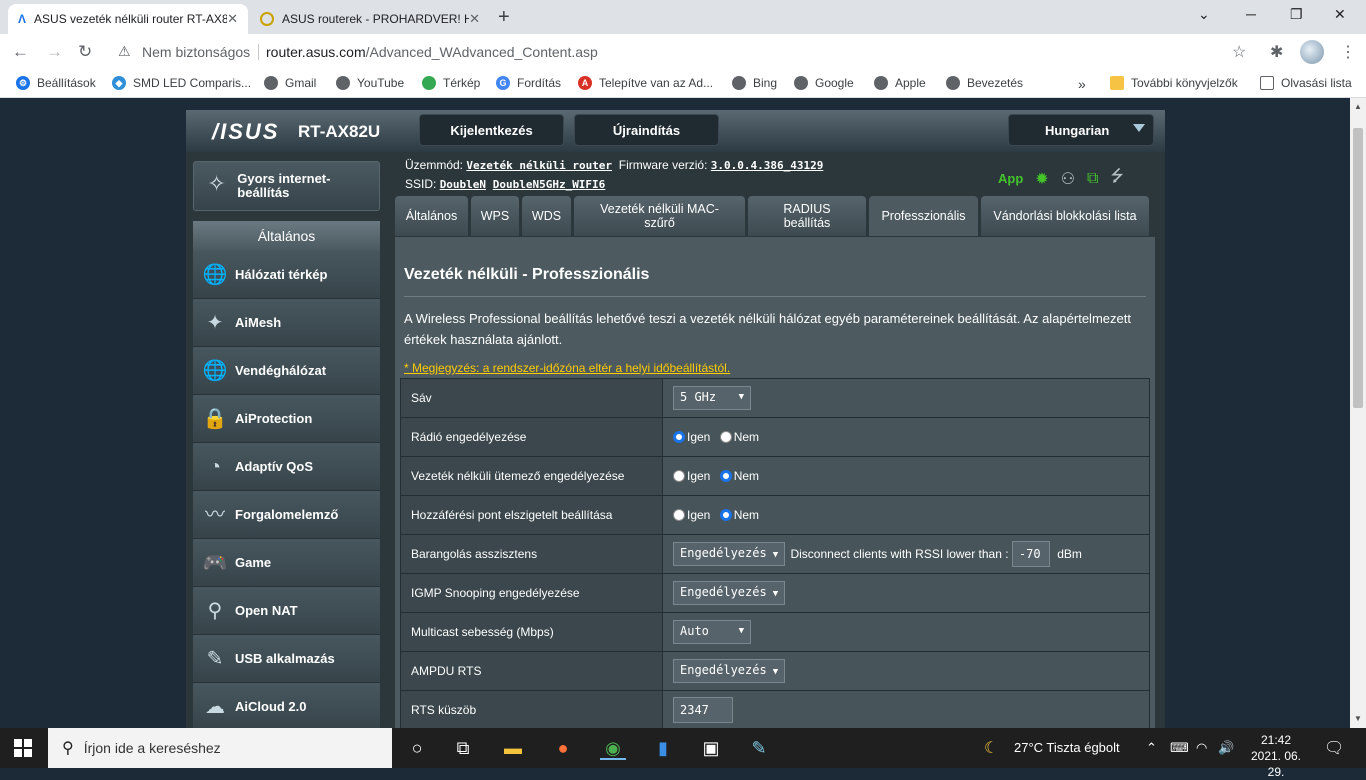  What do you see at coordinates (807, 216) in the screenshot?
I see `tab-radius: RADIUS beállítás` at bounding box center [807, 216].